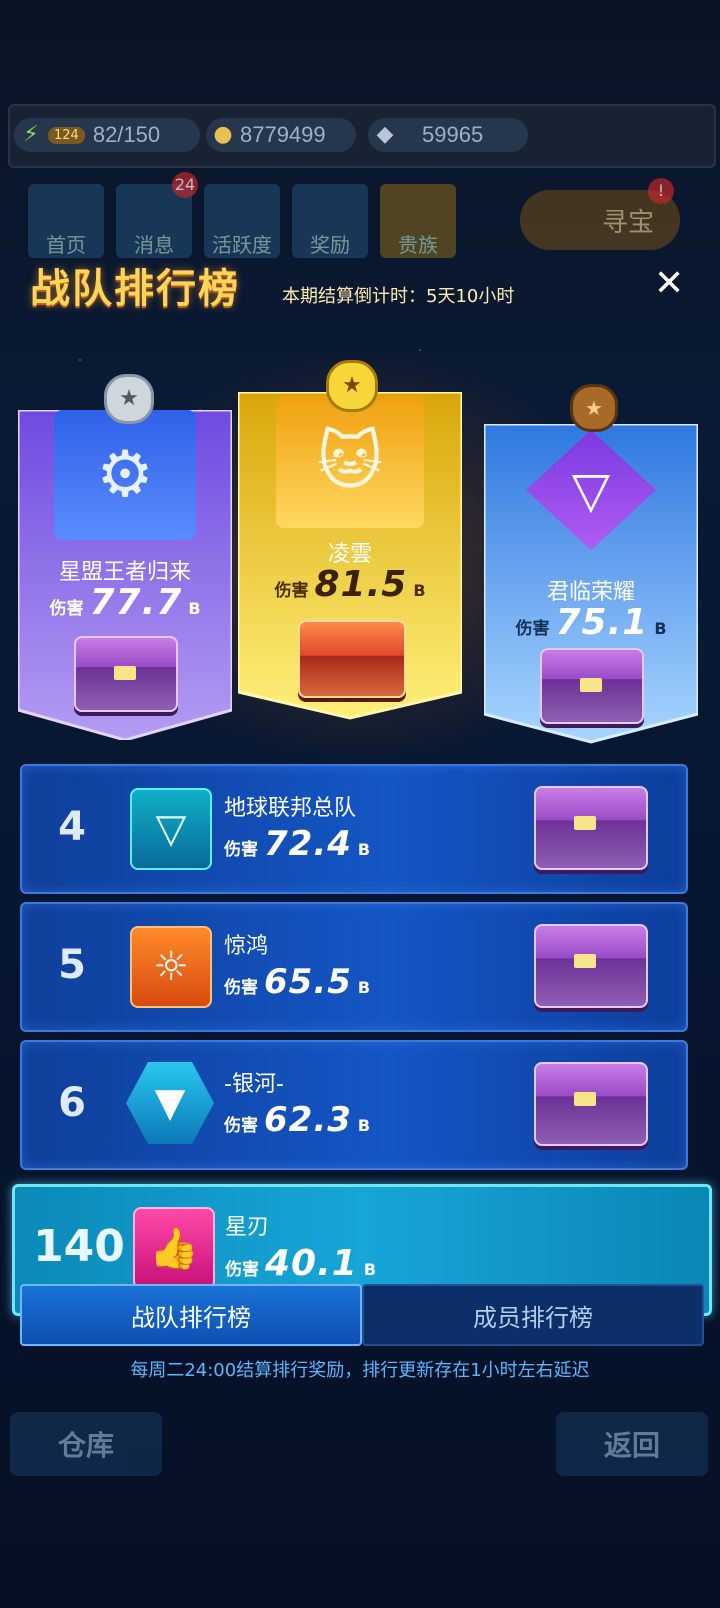 This screenshot has height=1608, width=720. Describe the element at coordinates (533, 1317) in the screenshot. I see `tab-member-label: 成员排行榜` at that location.